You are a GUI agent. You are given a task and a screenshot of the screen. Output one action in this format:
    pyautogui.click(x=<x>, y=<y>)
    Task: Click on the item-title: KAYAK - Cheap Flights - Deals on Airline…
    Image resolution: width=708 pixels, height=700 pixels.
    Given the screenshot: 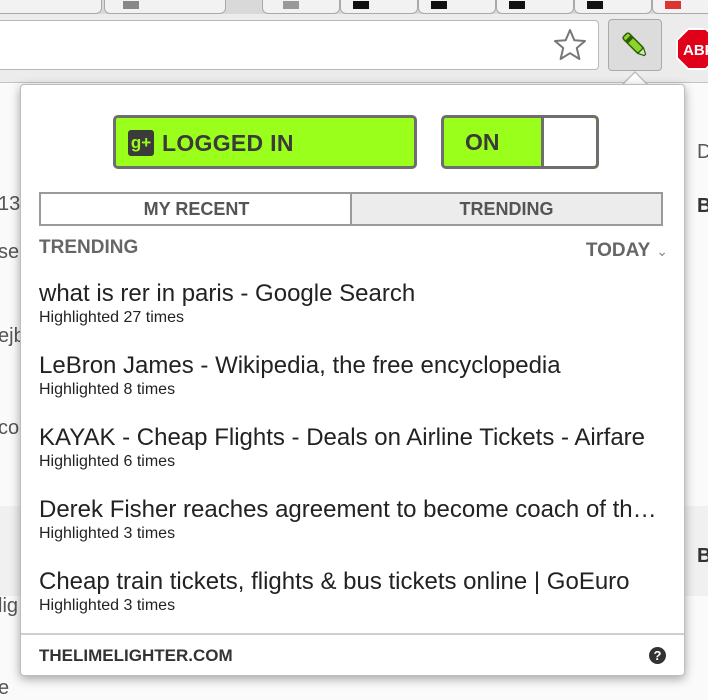 What is the action you would take?
    pyautogui.click(x=353, y=438)
    